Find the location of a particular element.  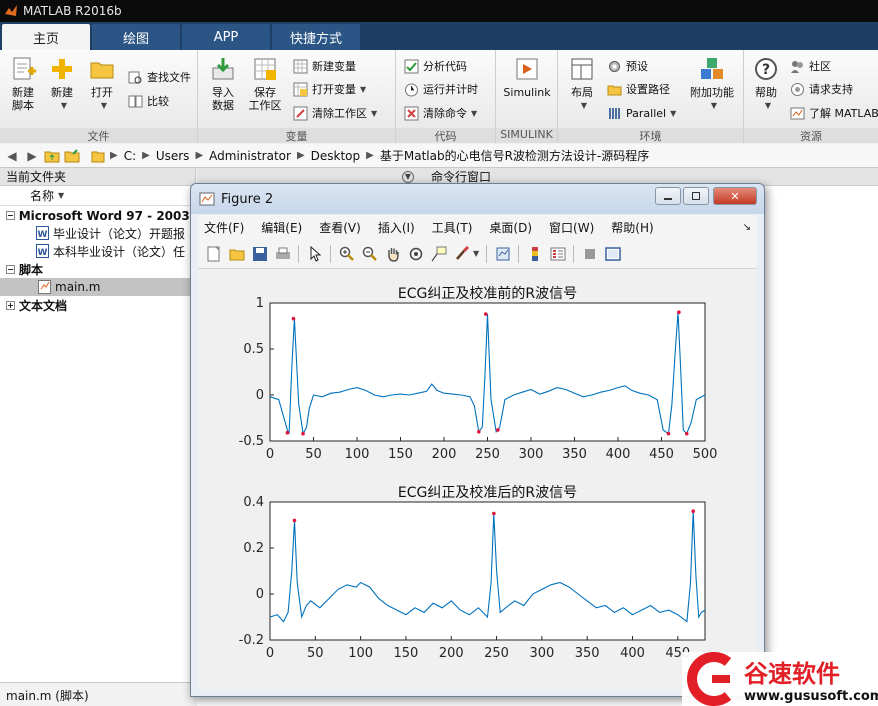

parallel-button: Parallel ▼ is located at coordinates (641, 113).